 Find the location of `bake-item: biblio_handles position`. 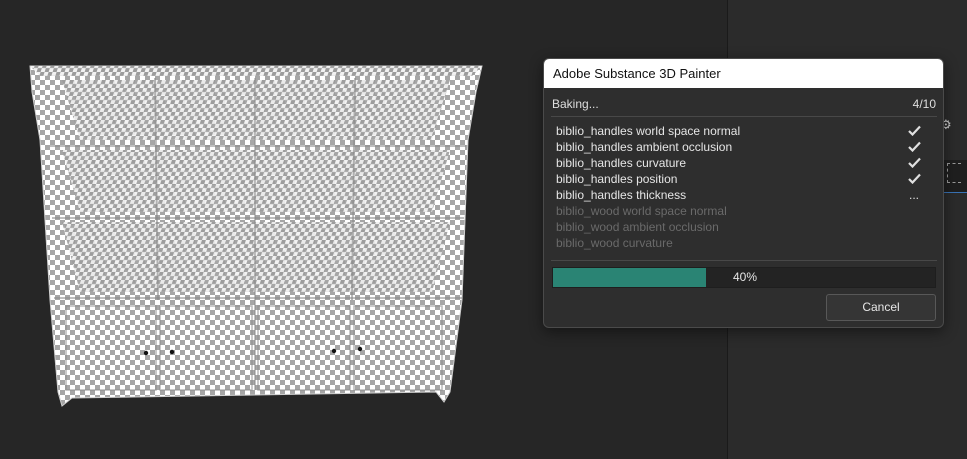

bake-item: biblio_handles position is located at coordinates (741, 180).